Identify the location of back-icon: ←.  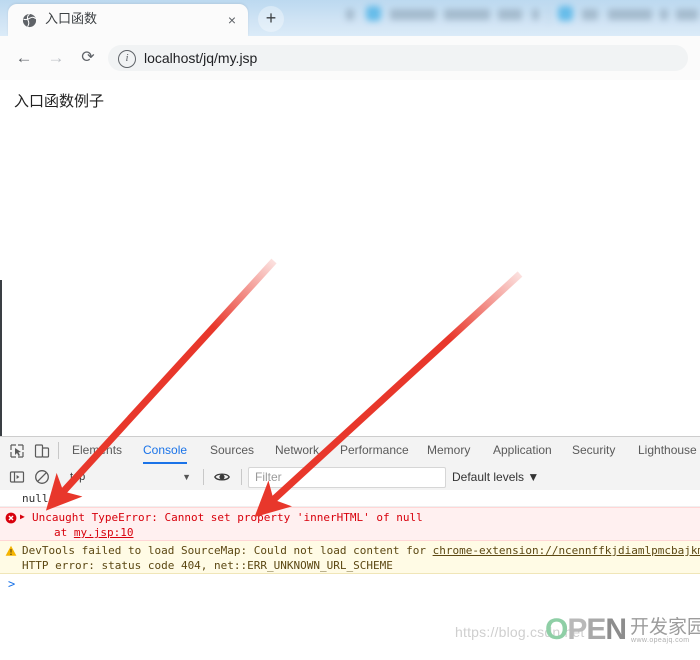
(24, 58).